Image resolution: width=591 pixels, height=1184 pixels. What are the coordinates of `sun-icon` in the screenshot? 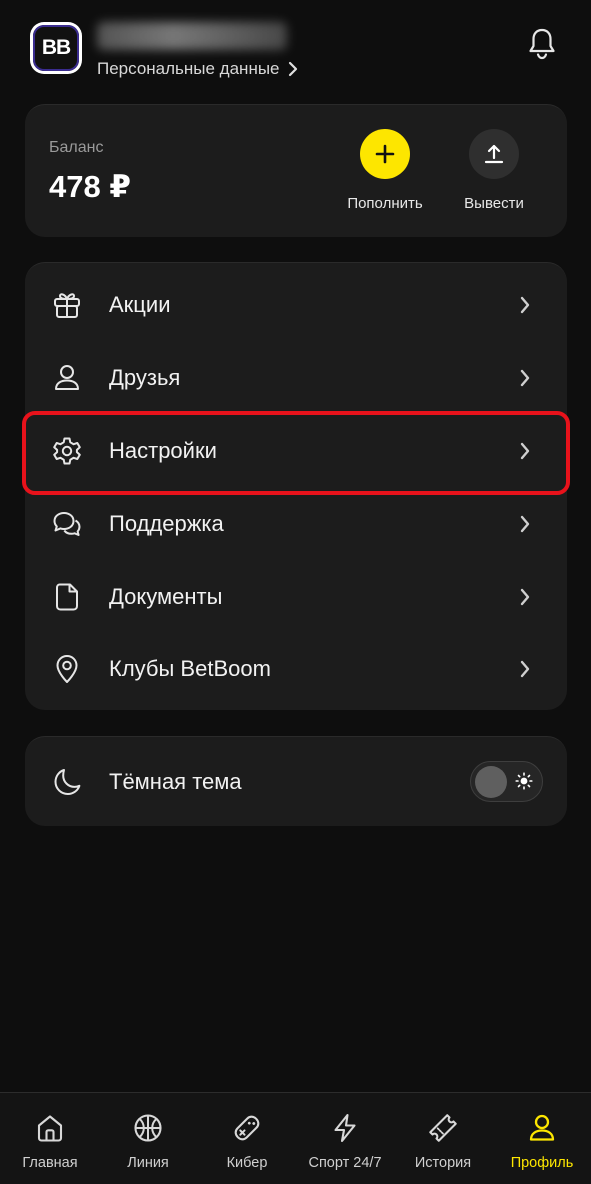 It's located at (524, 781).